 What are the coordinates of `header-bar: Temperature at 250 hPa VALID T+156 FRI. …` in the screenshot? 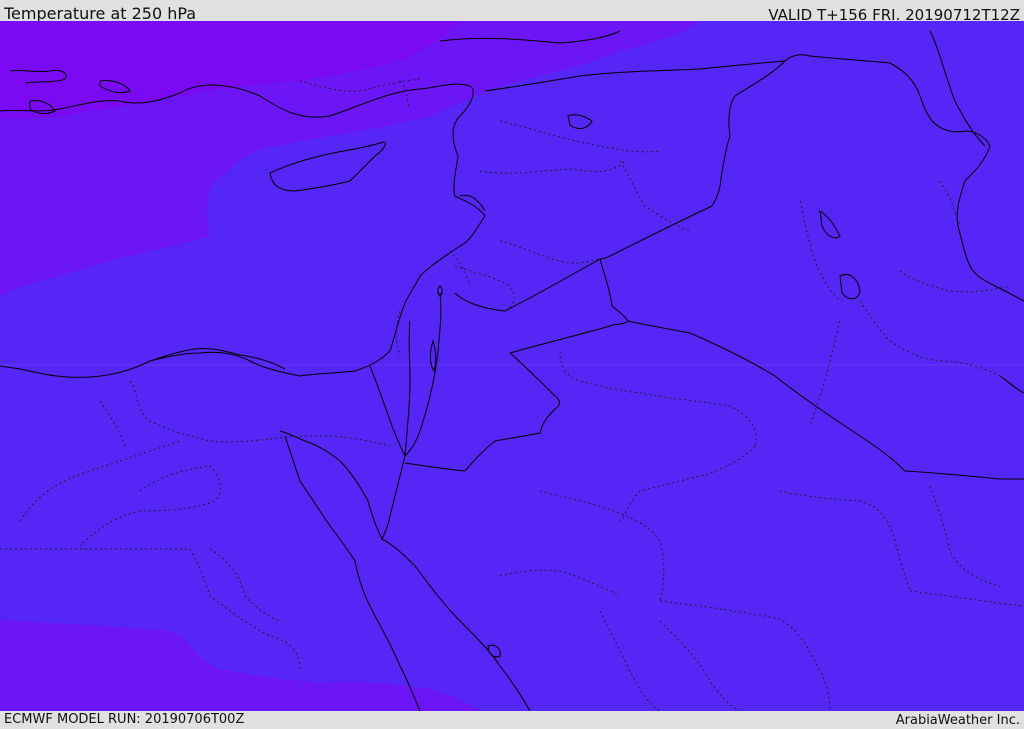 It's located at (512, 12).